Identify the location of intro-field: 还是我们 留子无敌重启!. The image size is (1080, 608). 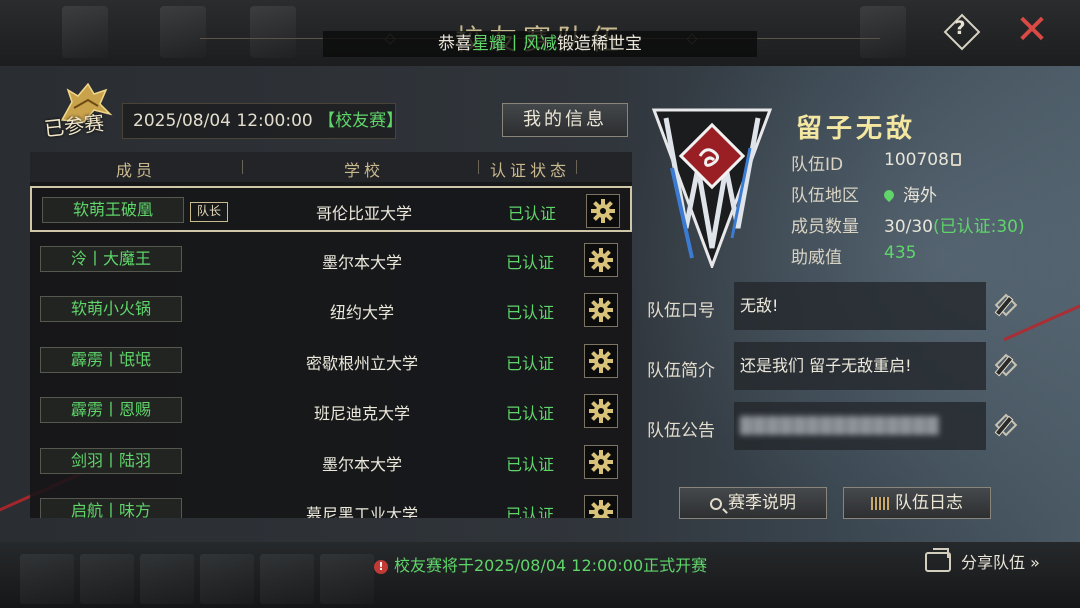
(860, 366).